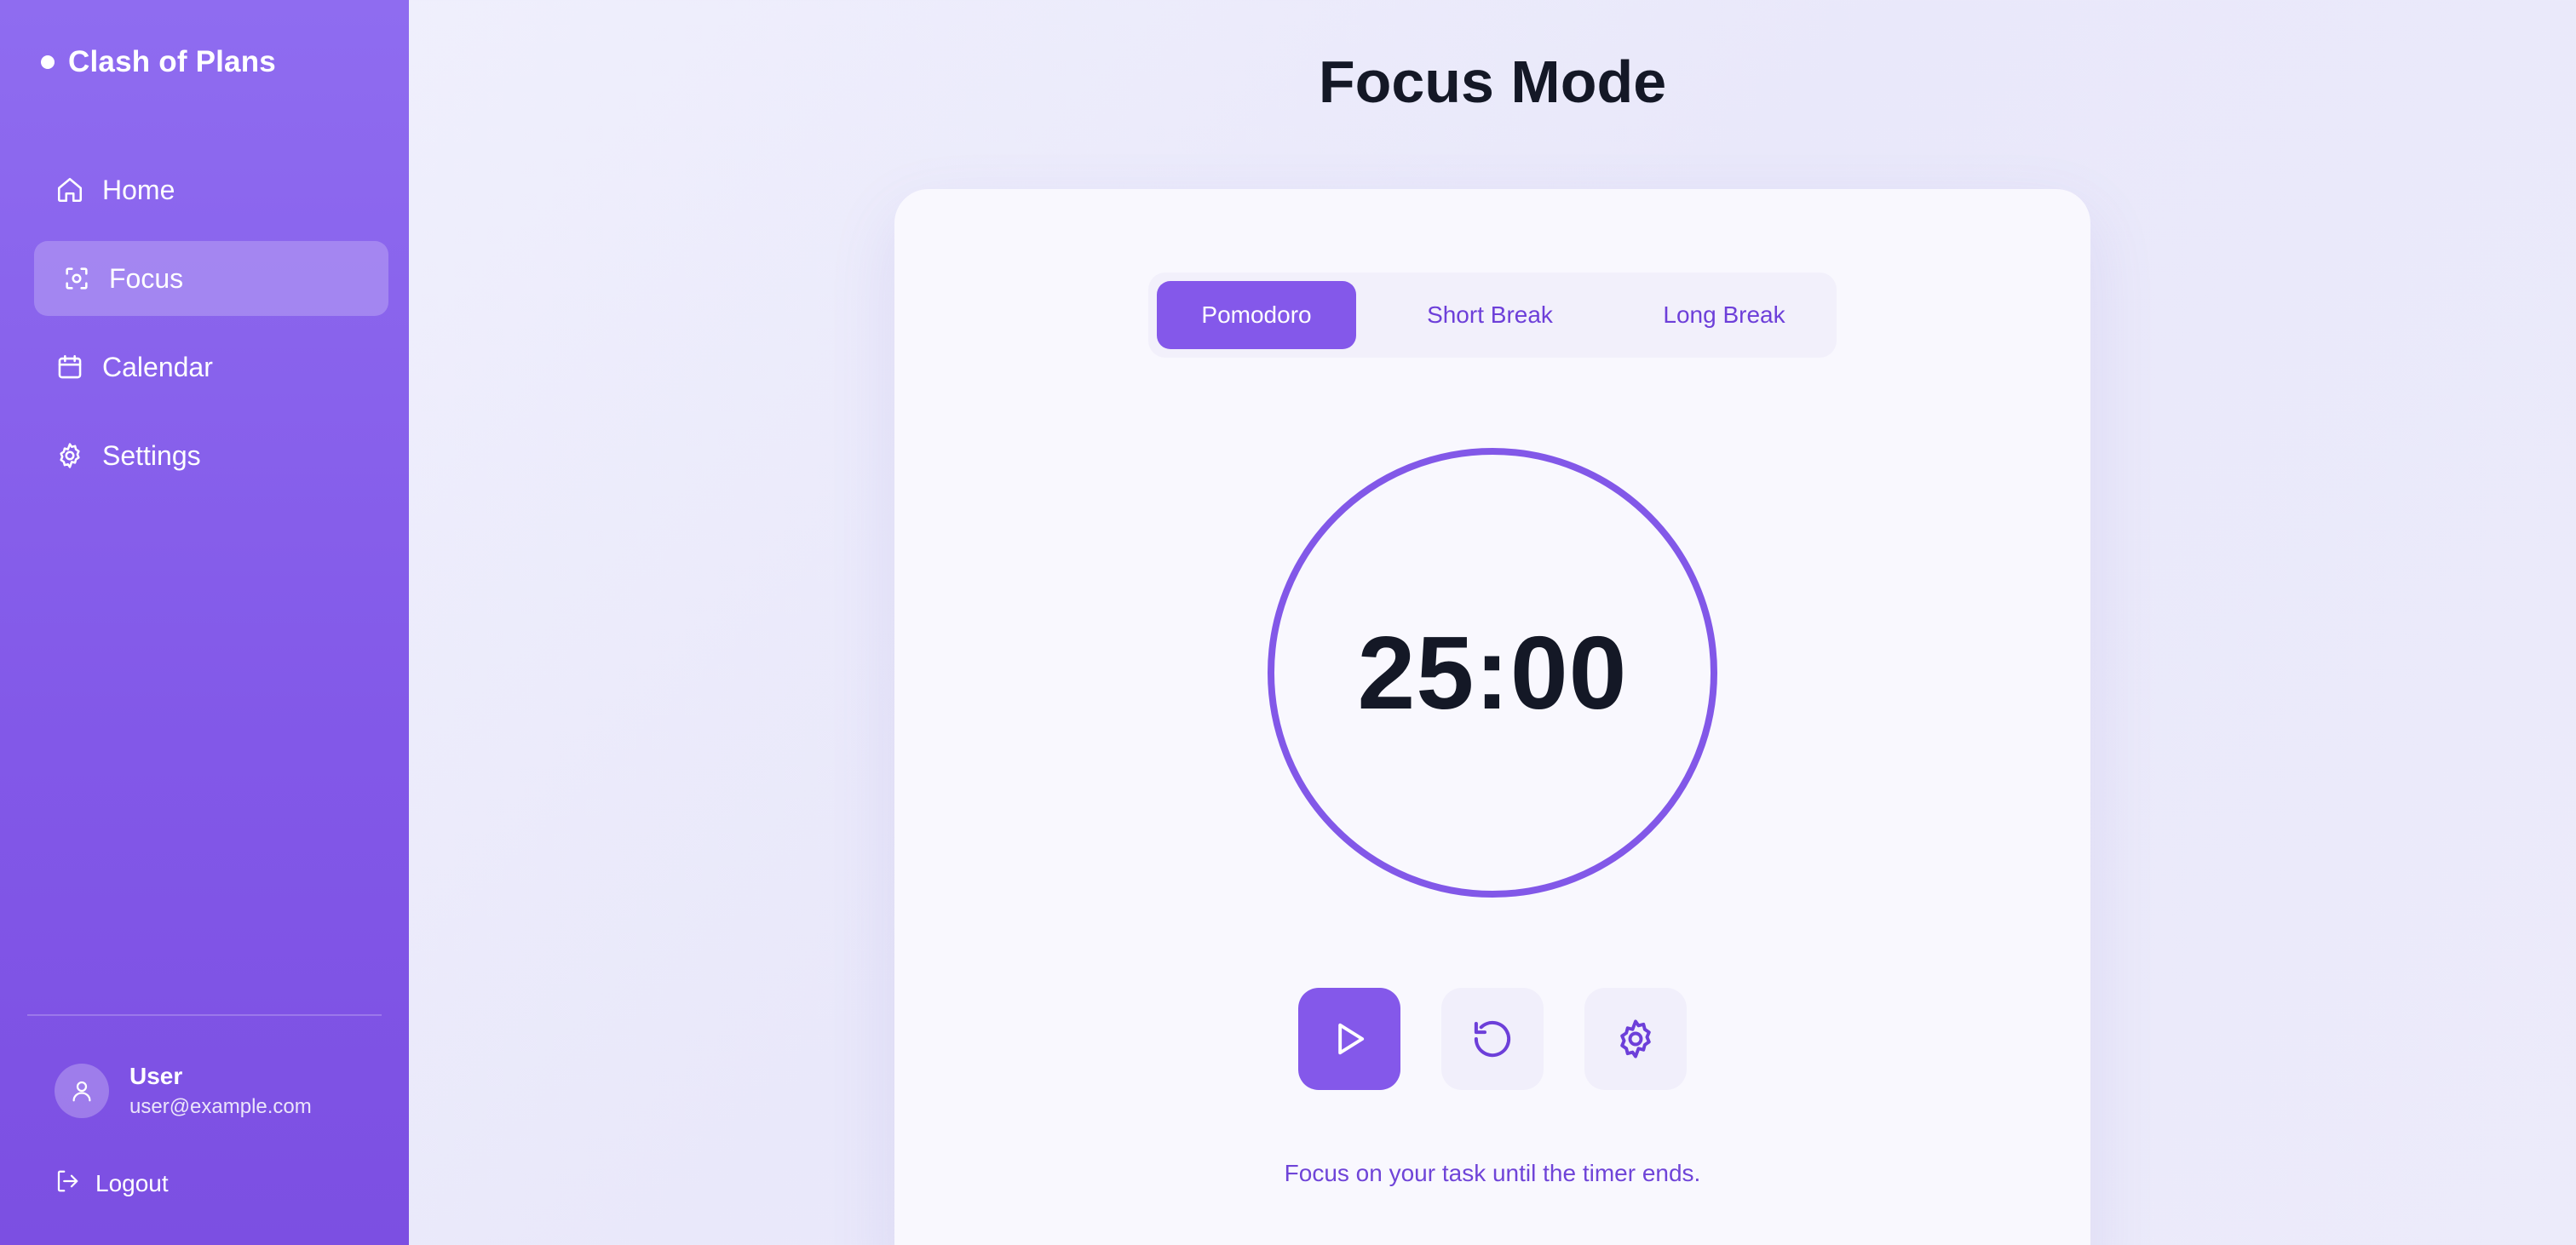 The image size is (2576, 1245). Describe the element at coordinates (132, 1182) in the screenshot. I see `logout-label: Logout` at that location.